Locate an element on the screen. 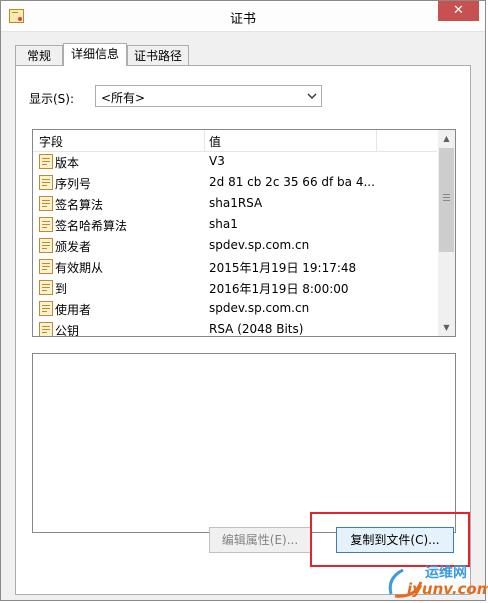 Image resolution: width=488 pixels, height=603 pixels. show-label: 显示(S): is located at coordinates (52, 99).